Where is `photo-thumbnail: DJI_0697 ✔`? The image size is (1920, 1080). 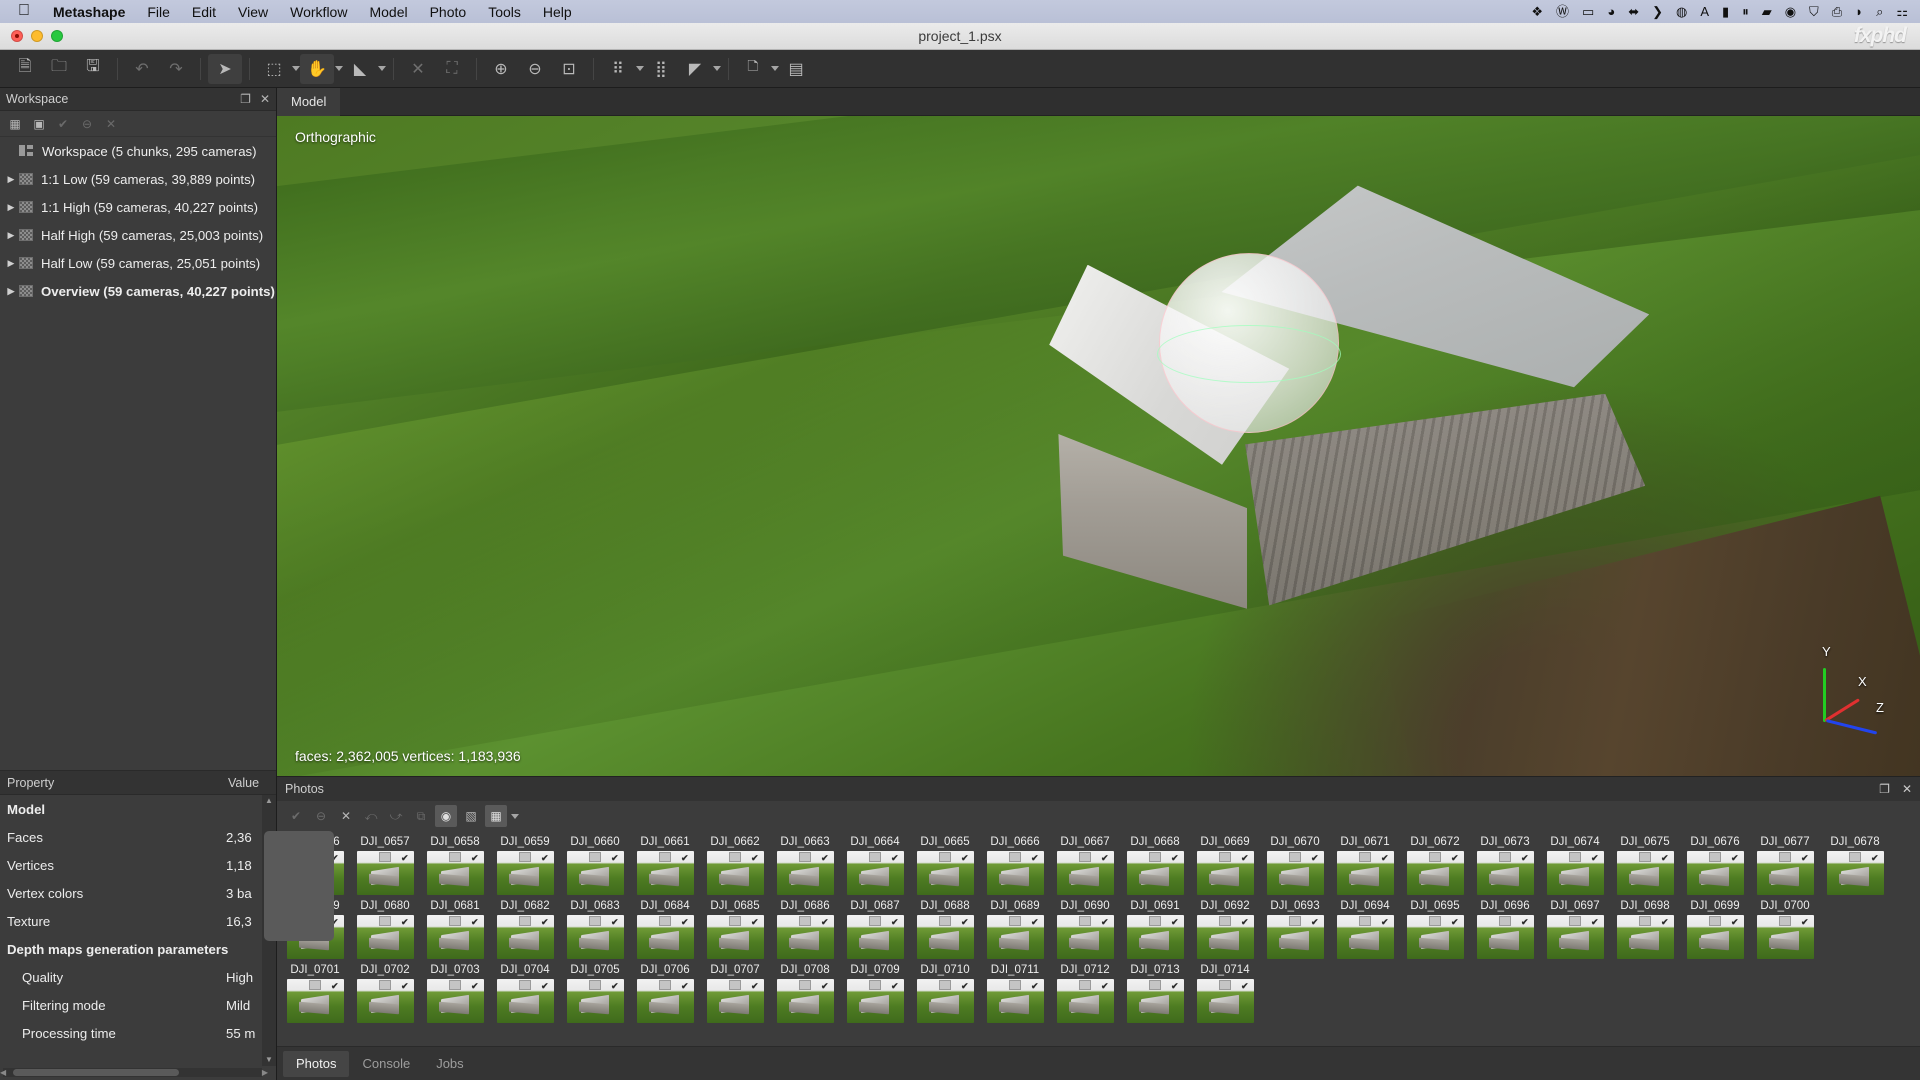 photo-thumbnail: DJI_0697 ✔ is located at coordinates (1575, 927).